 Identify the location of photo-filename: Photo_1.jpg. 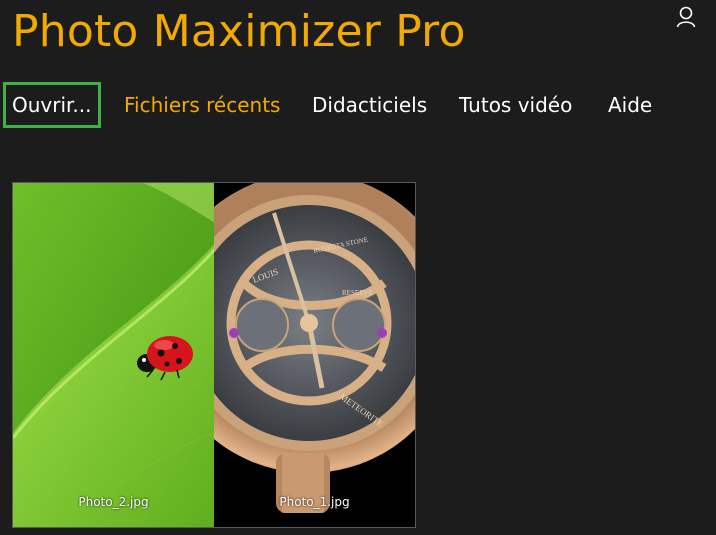
(314, 502).